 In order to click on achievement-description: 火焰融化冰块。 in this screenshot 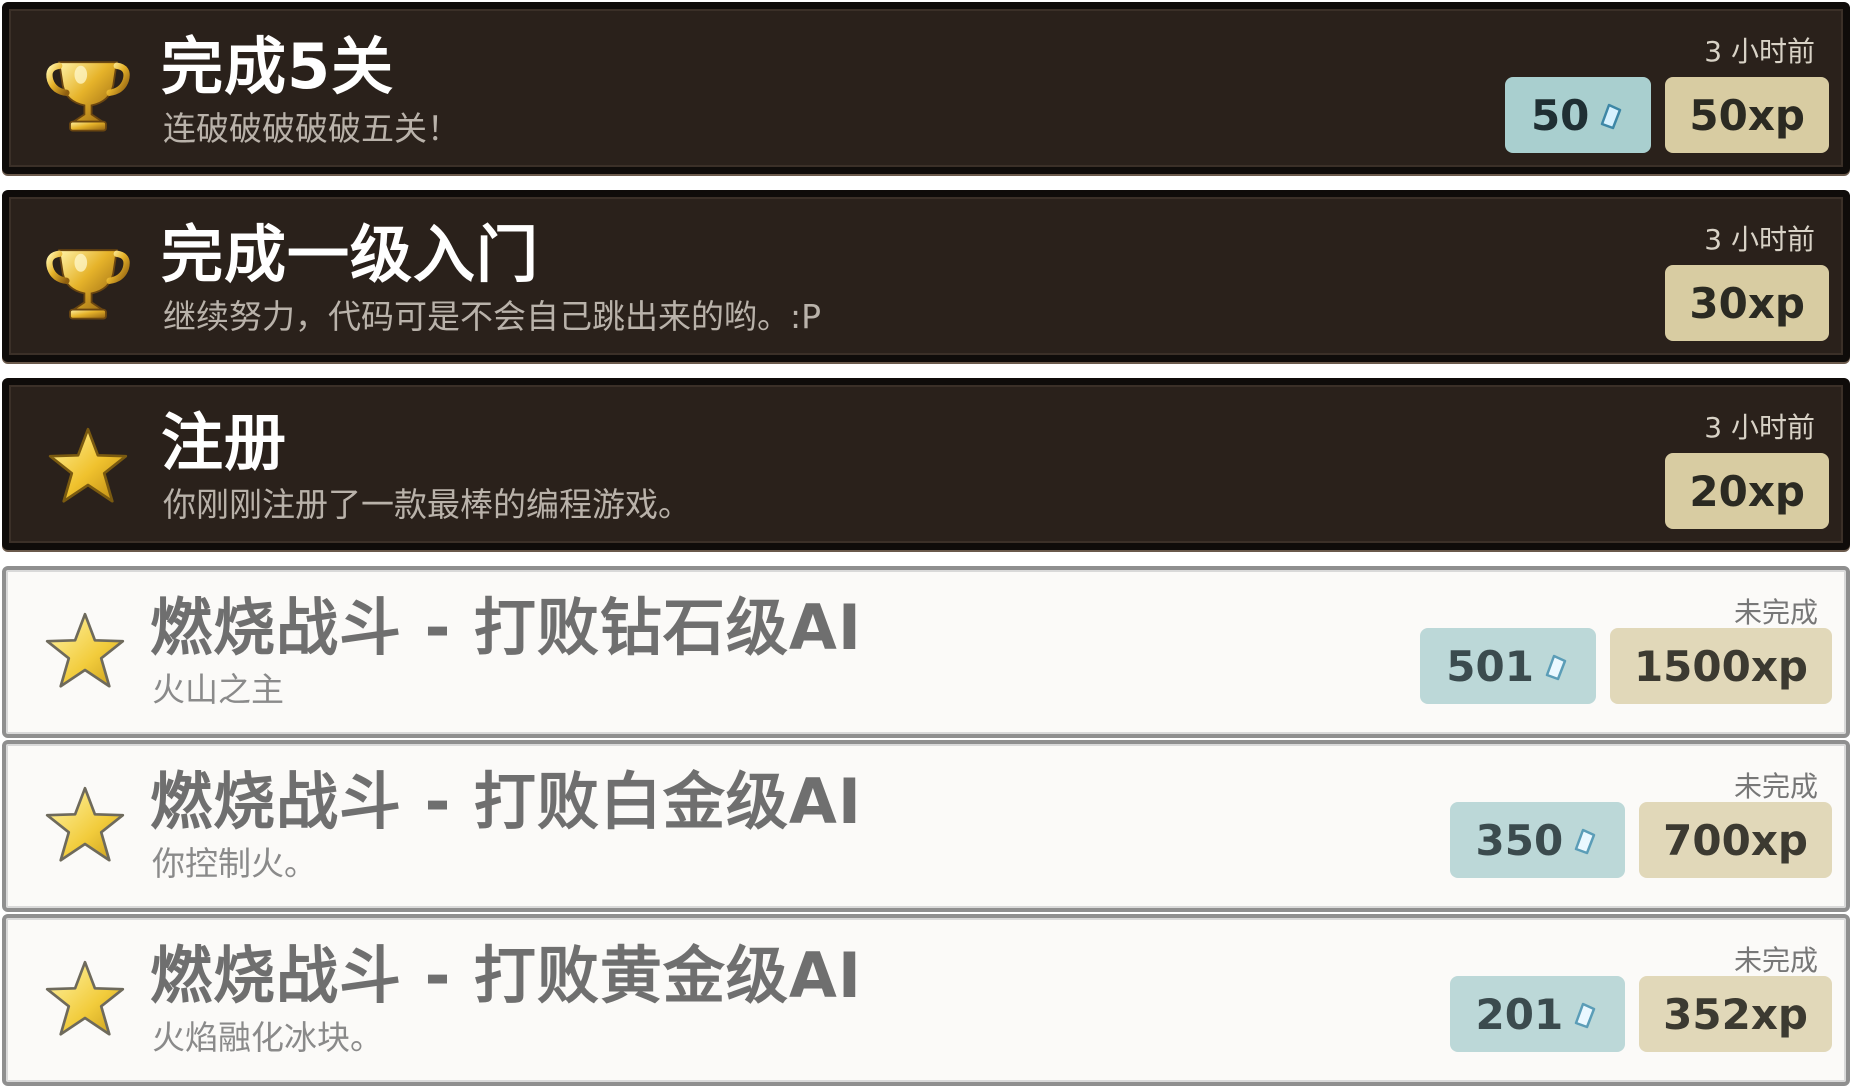, I will do `click(267, 1037)`.